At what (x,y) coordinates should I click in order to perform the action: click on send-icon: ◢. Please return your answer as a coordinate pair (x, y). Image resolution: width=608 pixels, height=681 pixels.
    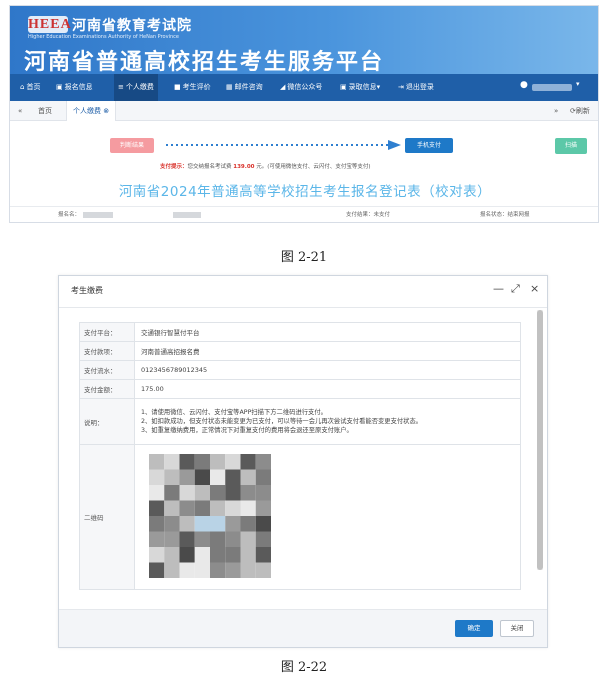
    Looking at the image, I should click on (283, 87).